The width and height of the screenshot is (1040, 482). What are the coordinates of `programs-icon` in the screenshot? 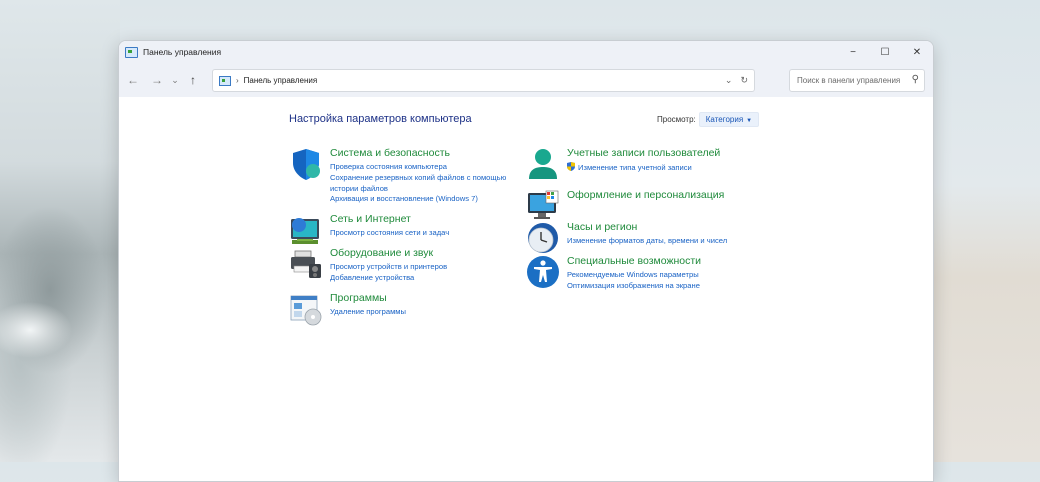 It's located at (306, 309).